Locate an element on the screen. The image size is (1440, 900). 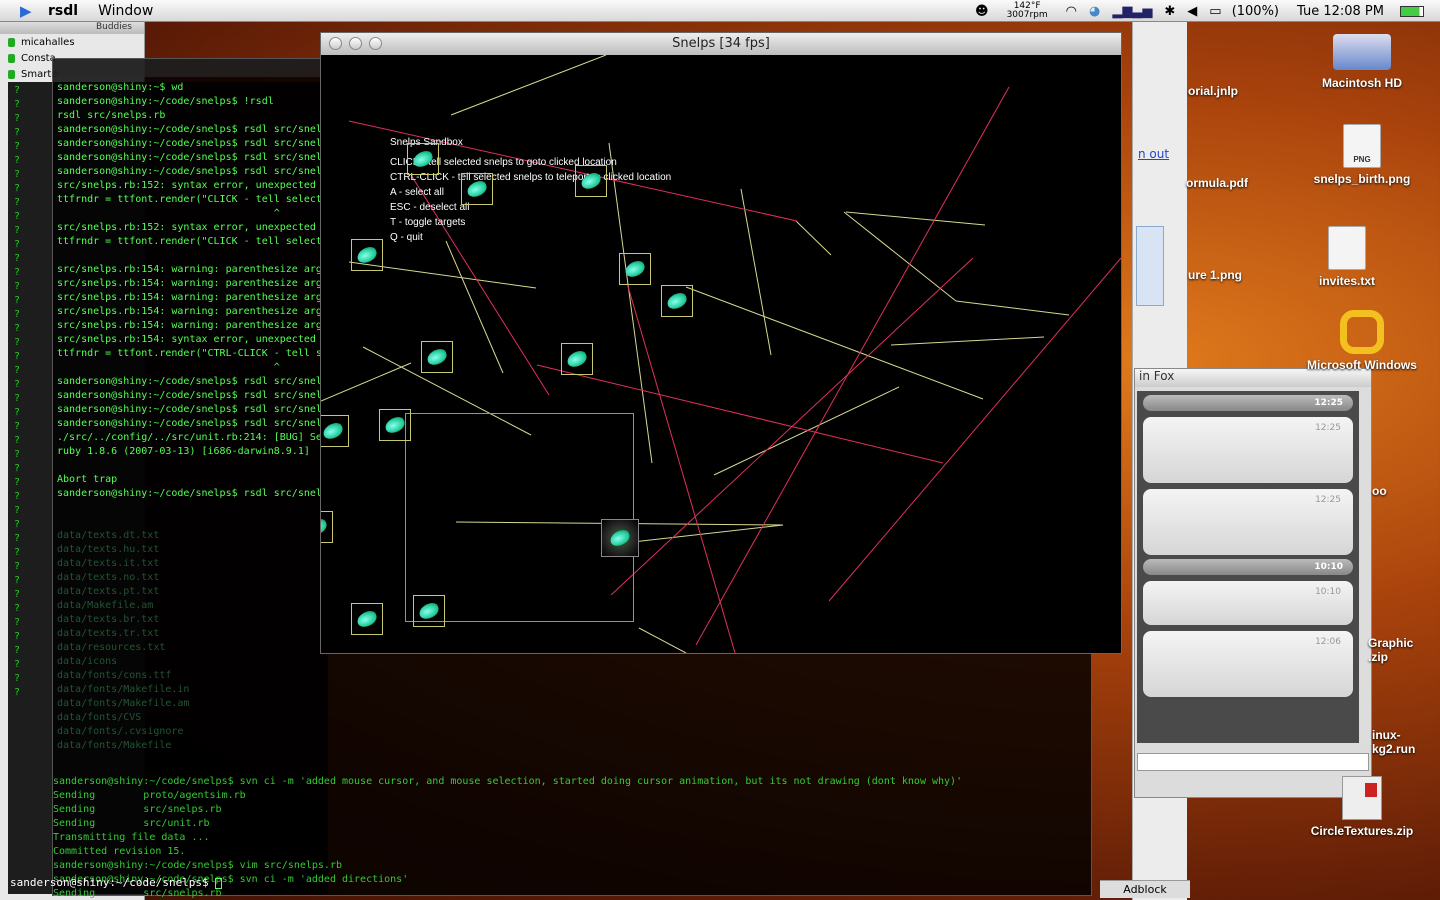
desktop-label-partial: ure 1.png is located at coordinates (1215, 275).